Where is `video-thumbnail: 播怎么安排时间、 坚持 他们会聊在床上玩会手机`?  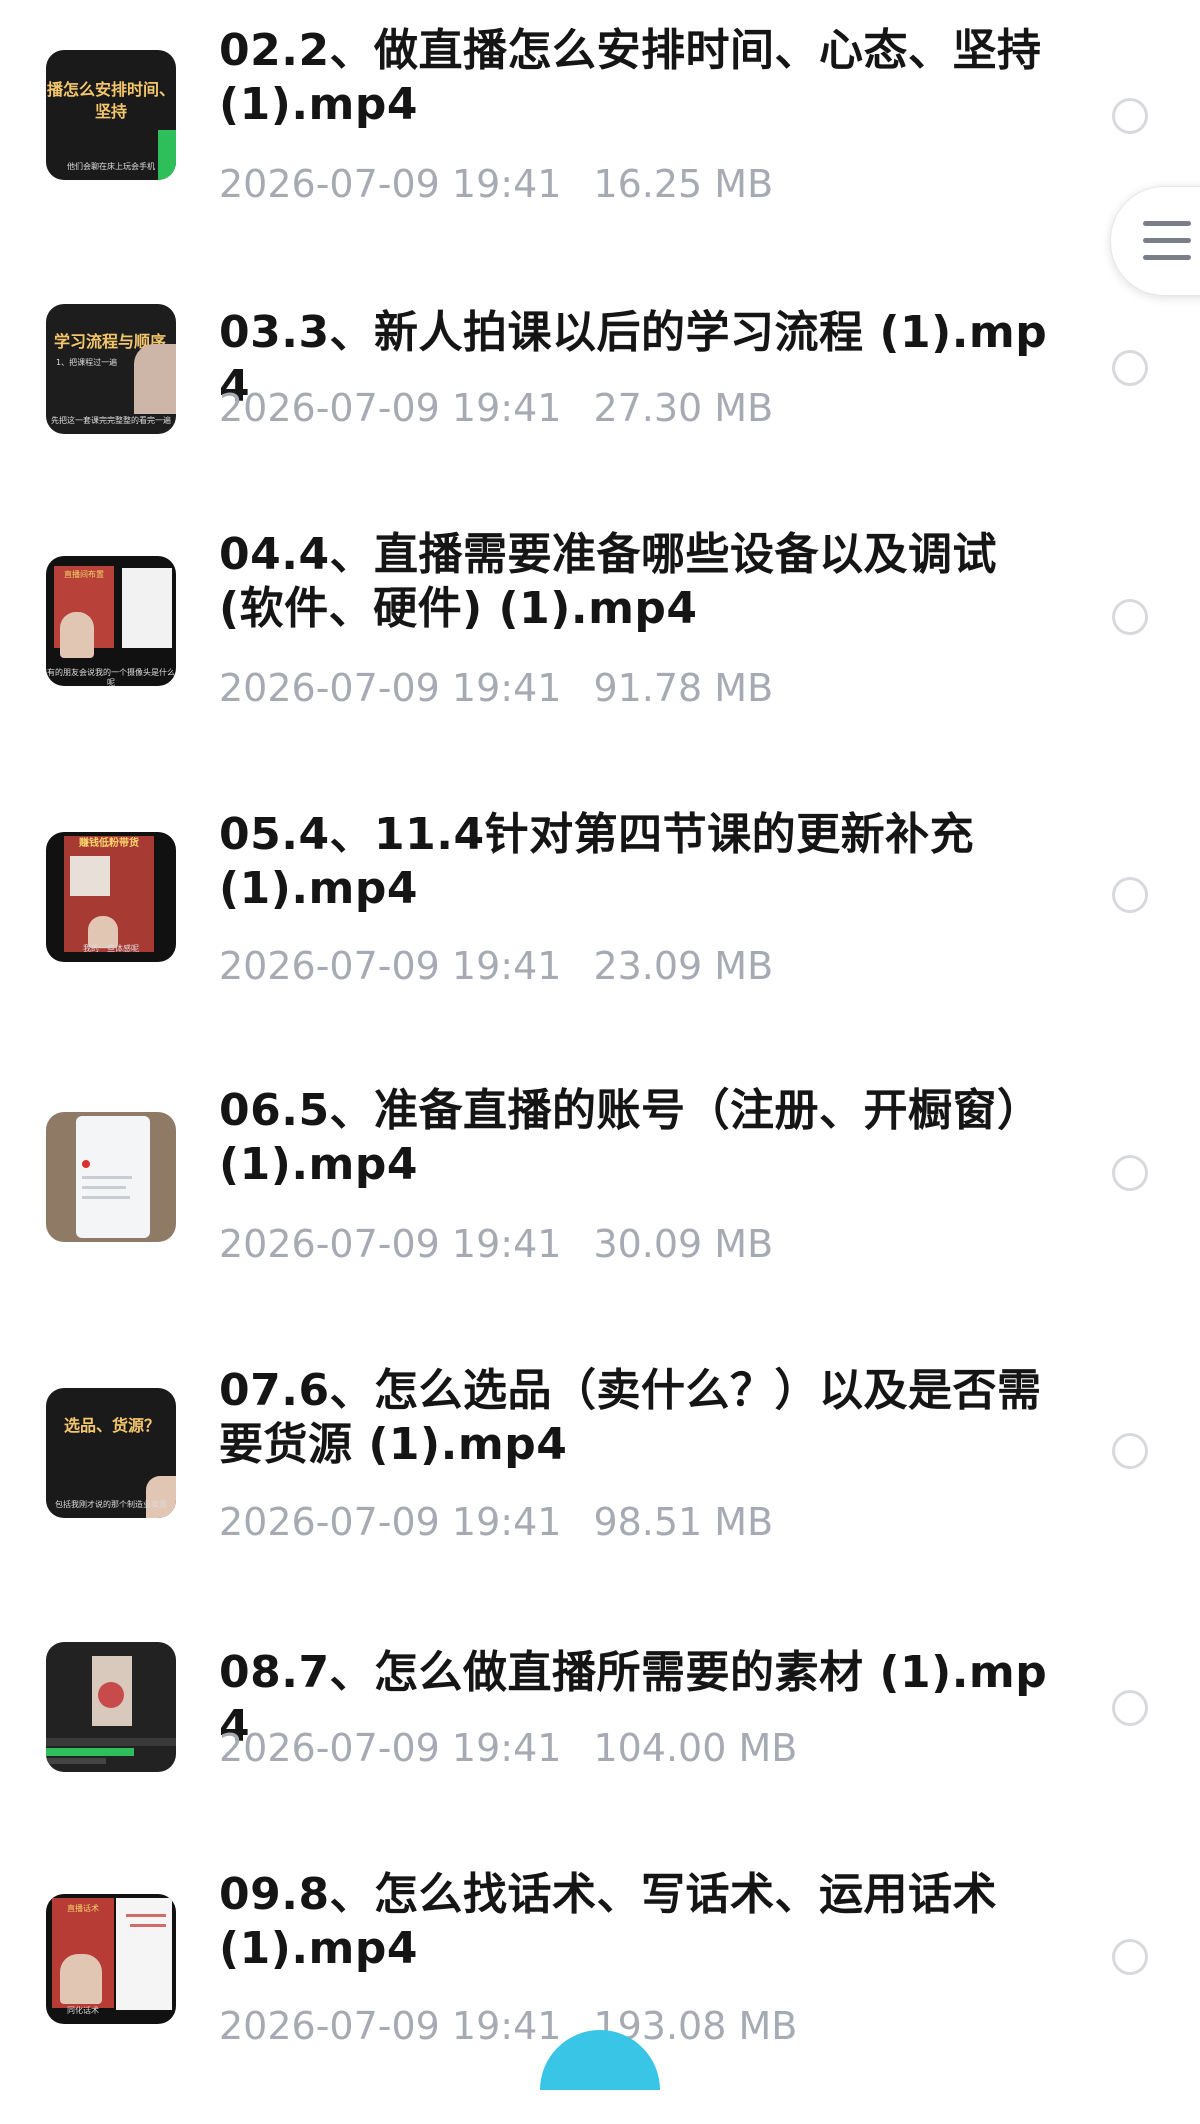
video-thumbnail: 播怎么安排时间、 坚持 他们会聊在床上玩会手机 is located at coordinates (111, 115).